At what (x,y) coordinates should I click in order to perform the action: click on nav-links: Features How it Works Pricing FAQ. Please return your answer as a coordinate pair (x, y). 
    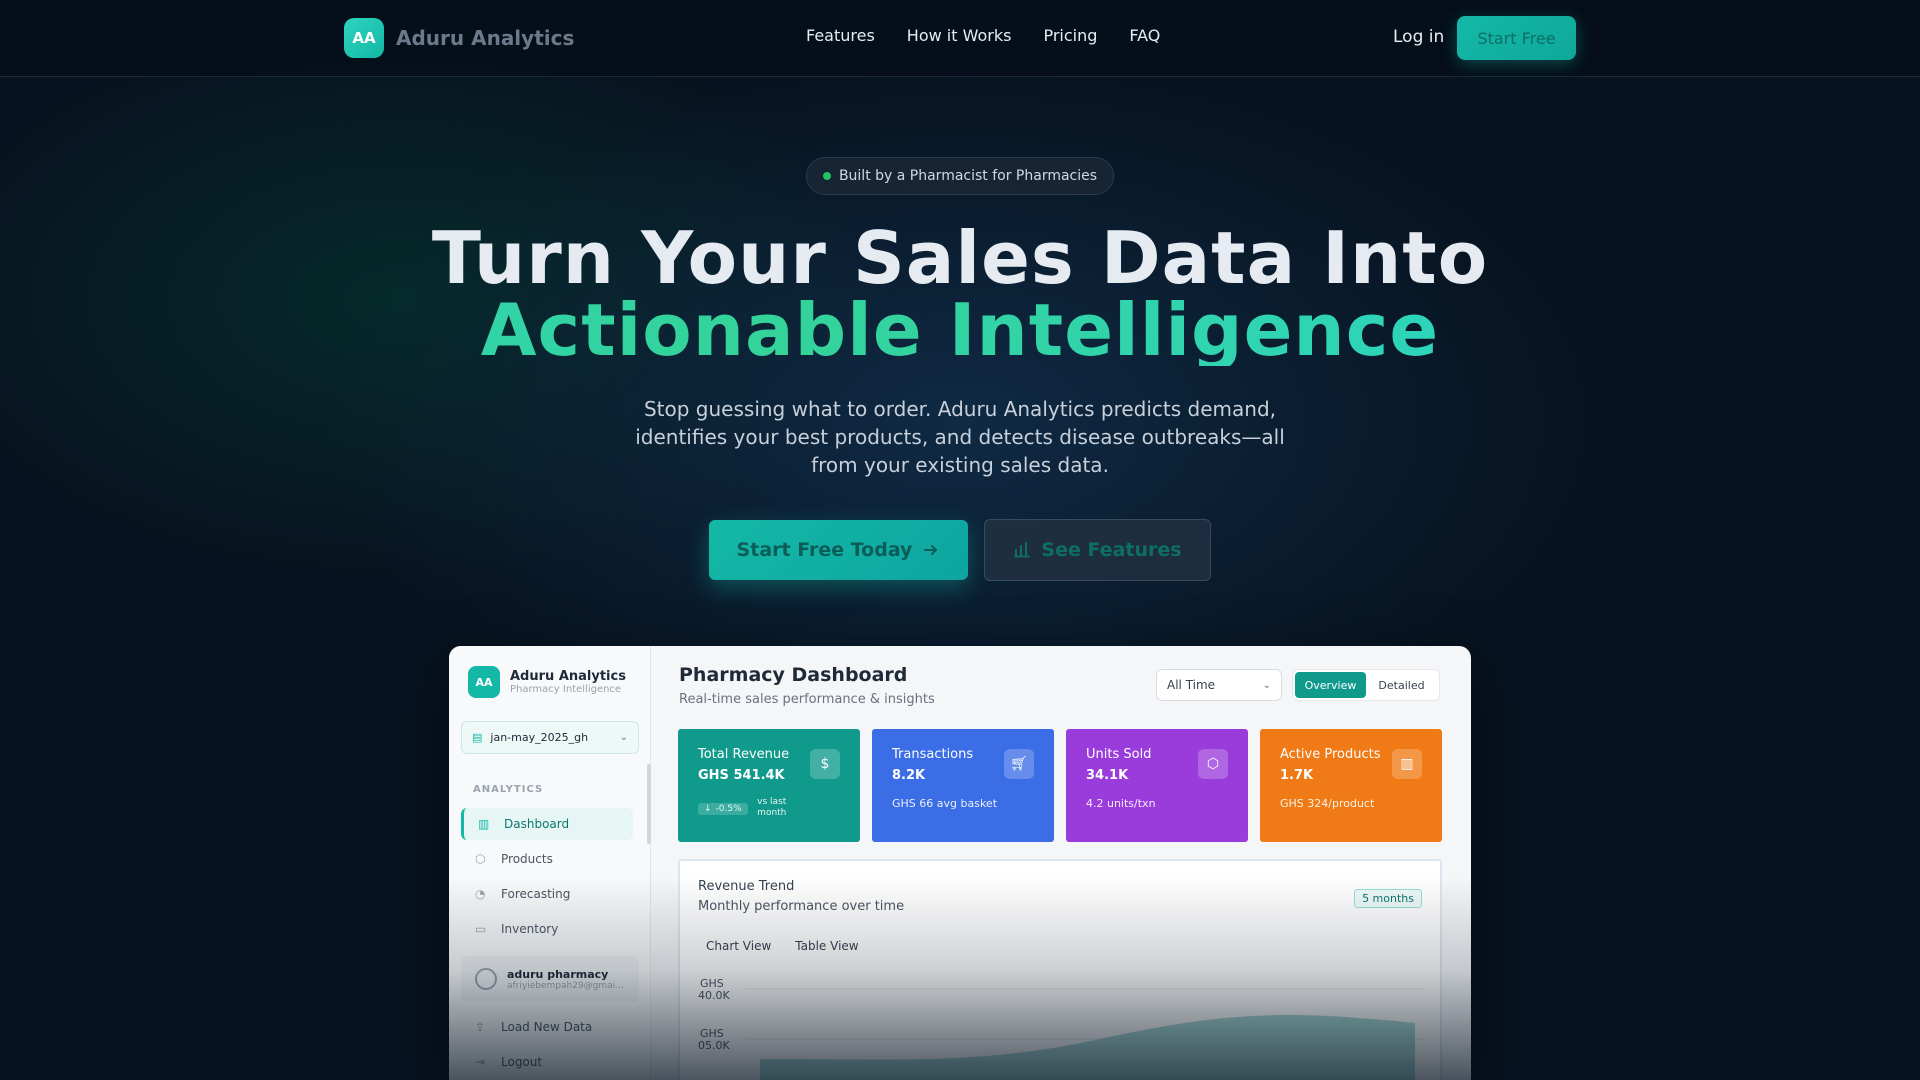
    Looking at the image, I should click on (983, 35).